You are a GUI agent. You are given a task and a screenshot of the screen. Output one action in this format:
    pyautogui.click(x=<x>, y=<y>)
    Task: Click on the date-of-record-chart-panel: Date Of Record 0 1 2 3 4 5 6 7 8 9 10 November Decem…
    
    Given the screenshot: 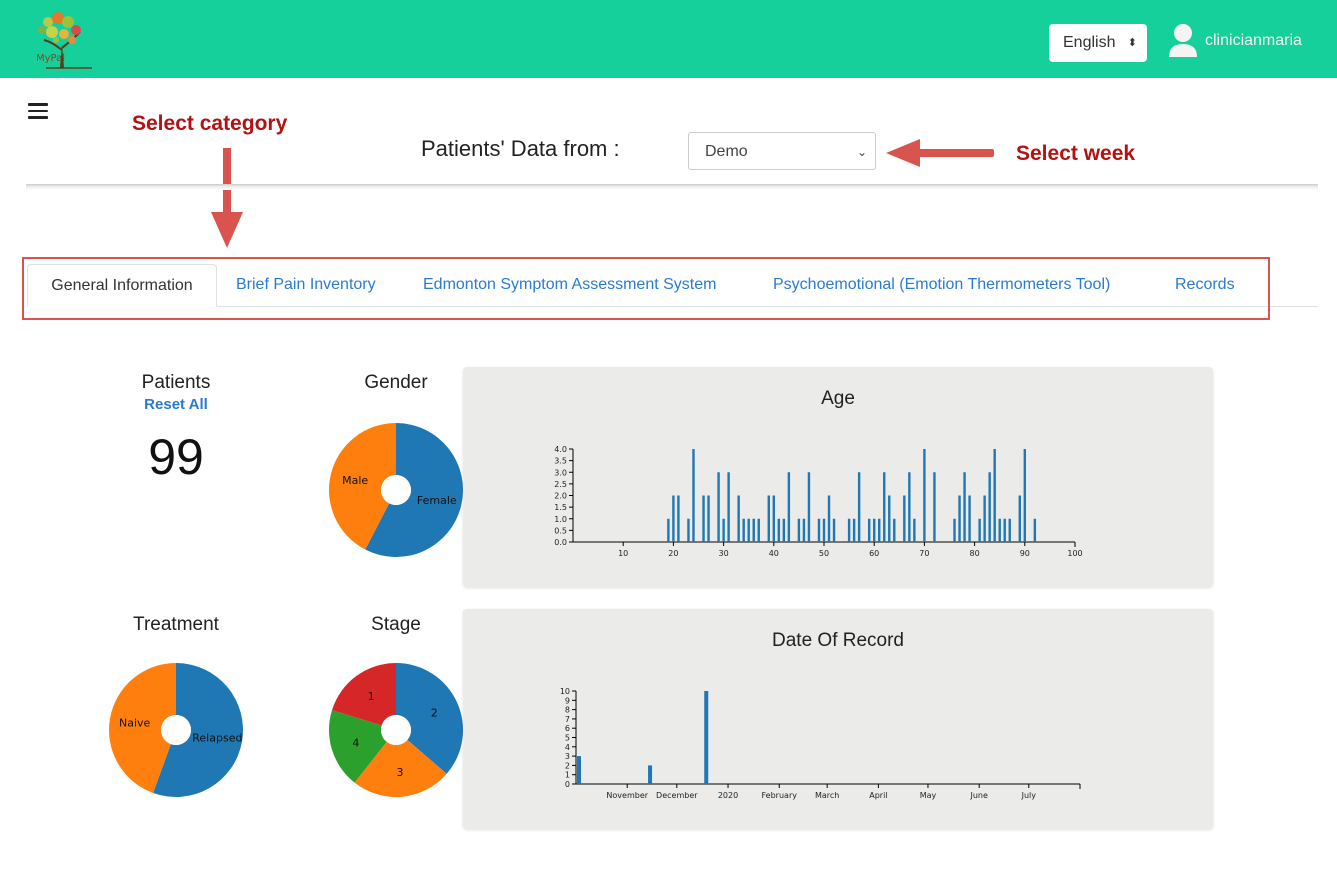 What is the action you would take?
    pyautogui.click(x=838, y=719)
    